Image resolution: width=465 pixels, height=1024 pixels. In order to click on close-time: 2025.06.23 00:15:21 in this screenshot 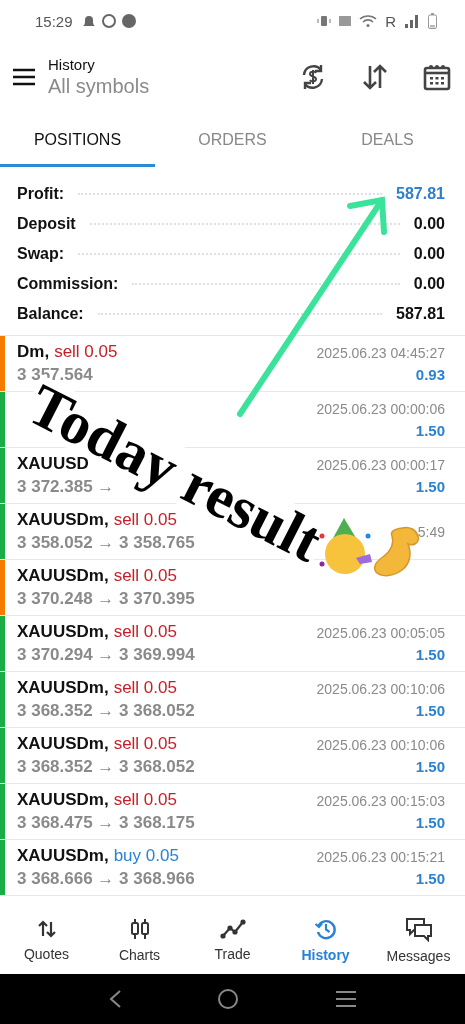, I will do `click(380, 856)`.